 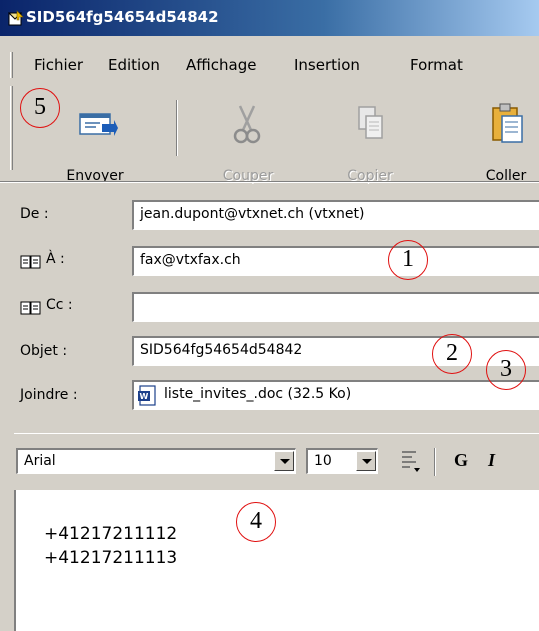 I want to click on compose-message-icon, so click(x=16, y=18).